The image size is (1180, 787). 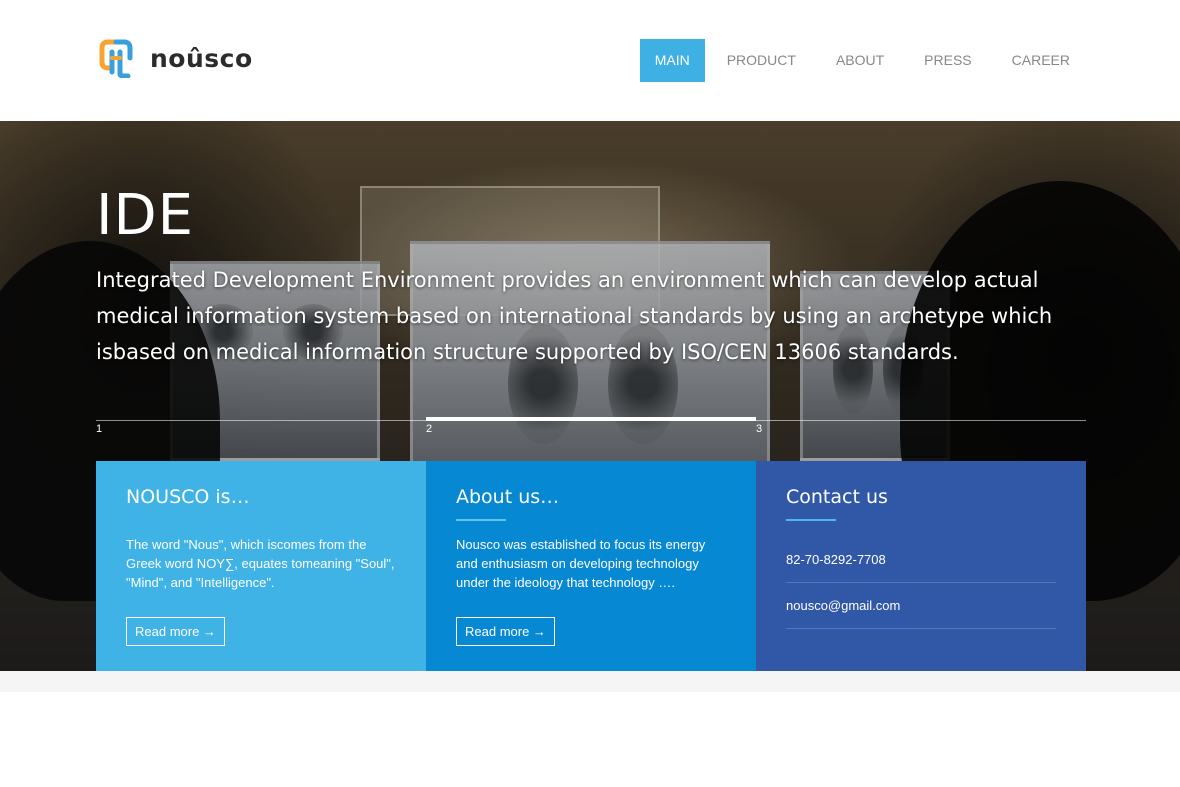 I want to click on nav-item-about: ABOUT, so click(x=860, y=60).